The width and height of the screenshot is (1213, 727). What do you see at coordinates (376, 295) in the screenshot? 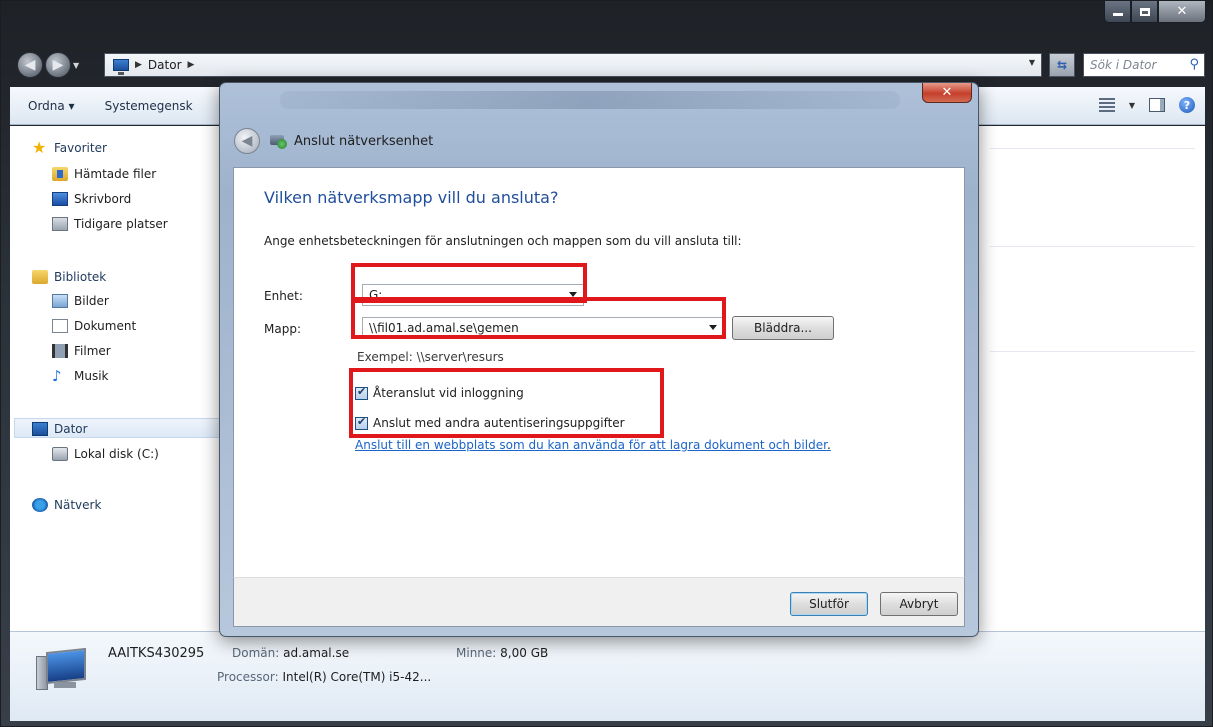
I see `drive-value: G:` at bounding box center [376, 295].